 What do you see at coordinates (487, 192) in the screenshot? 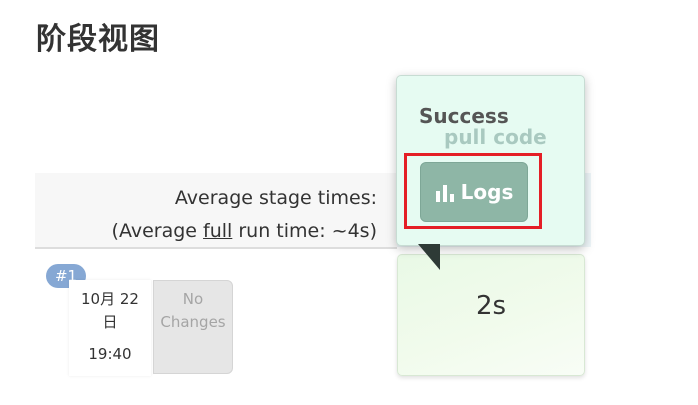
I see `logs-button-label: Logs` at bounding box center [487, 192].